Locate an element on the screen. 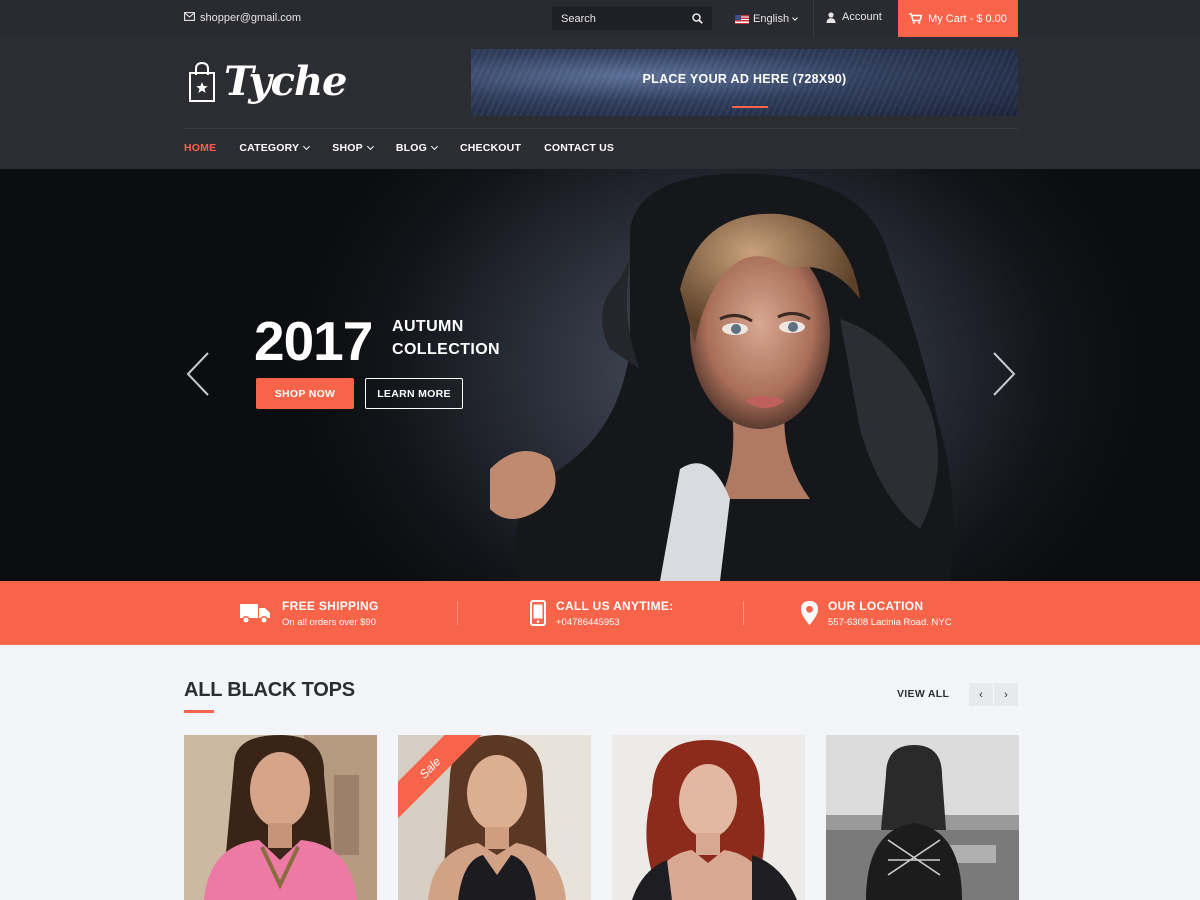 The width and height of the screenshot is (1200, 900). nav-item-shop: SHOP is located at coordinates (353, 148).